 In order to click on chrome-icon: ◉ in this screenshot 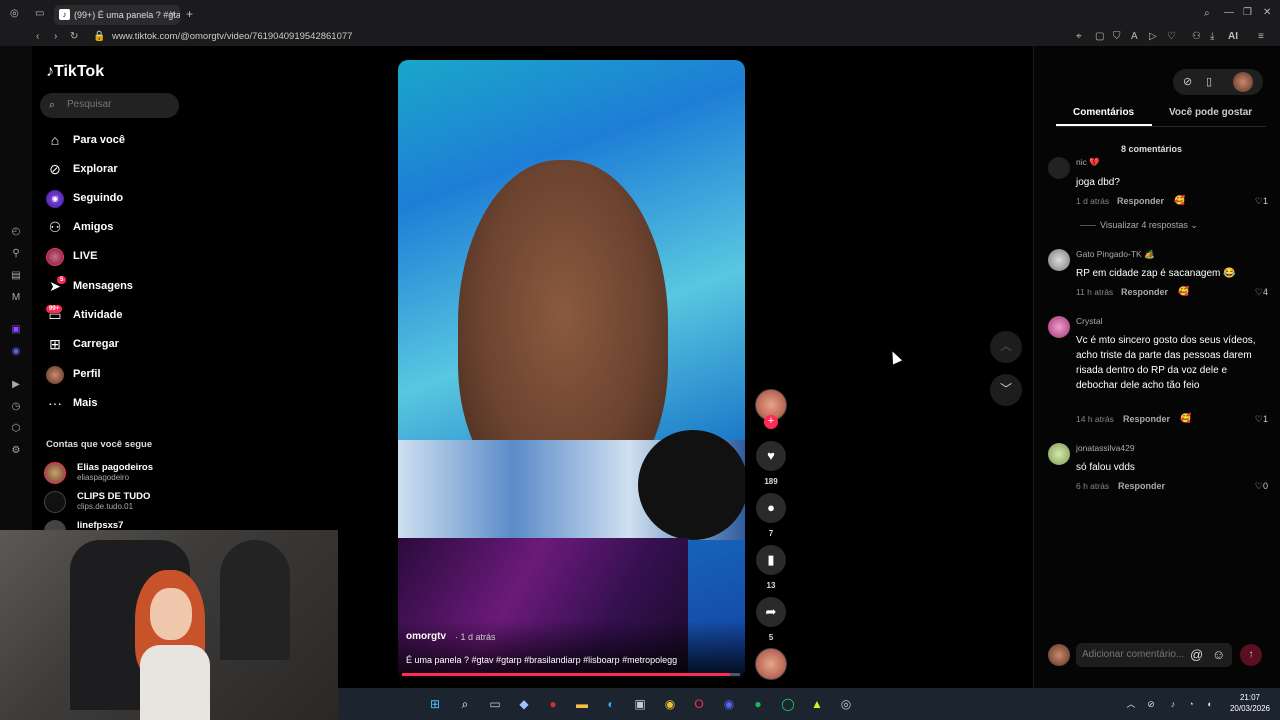, I will do `click(670, 704)`.